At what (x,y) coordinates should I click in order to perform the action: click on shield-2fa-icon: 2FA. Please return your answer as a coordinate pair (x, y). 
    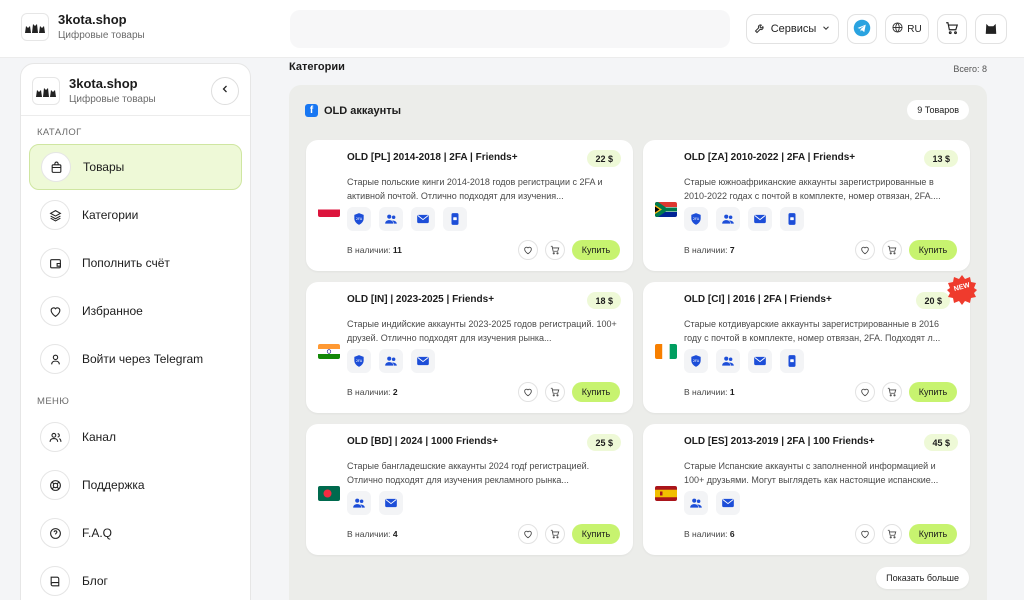
    Looking at the image, I should click on (696, 219).